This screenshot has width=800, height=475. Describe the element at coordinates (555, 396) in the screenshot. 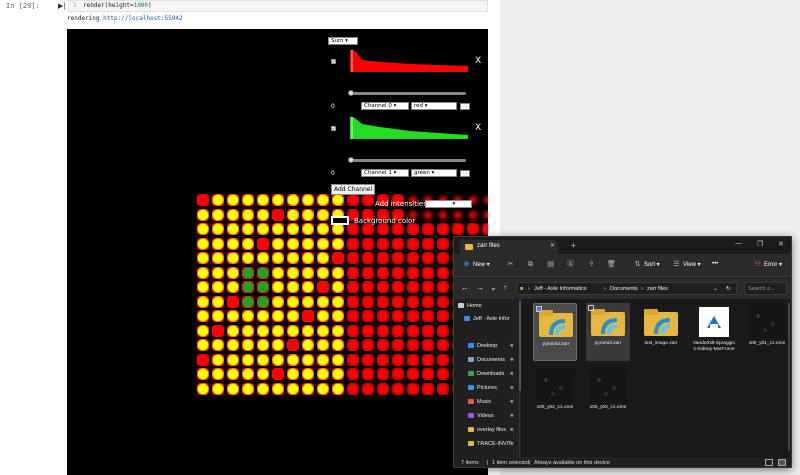

I see `file-item: x00_y02_c1.ome` at that location.